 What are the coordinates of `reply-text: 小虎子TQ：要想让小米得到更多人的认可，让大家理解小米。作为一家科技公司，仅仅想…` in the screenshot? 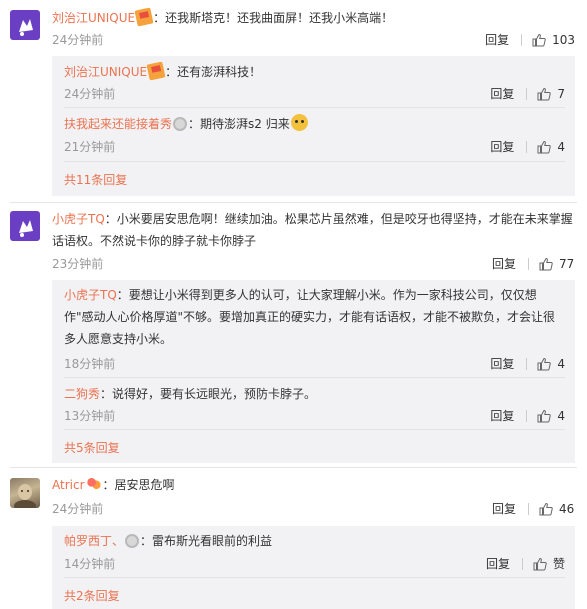 It's located at (314, 317).